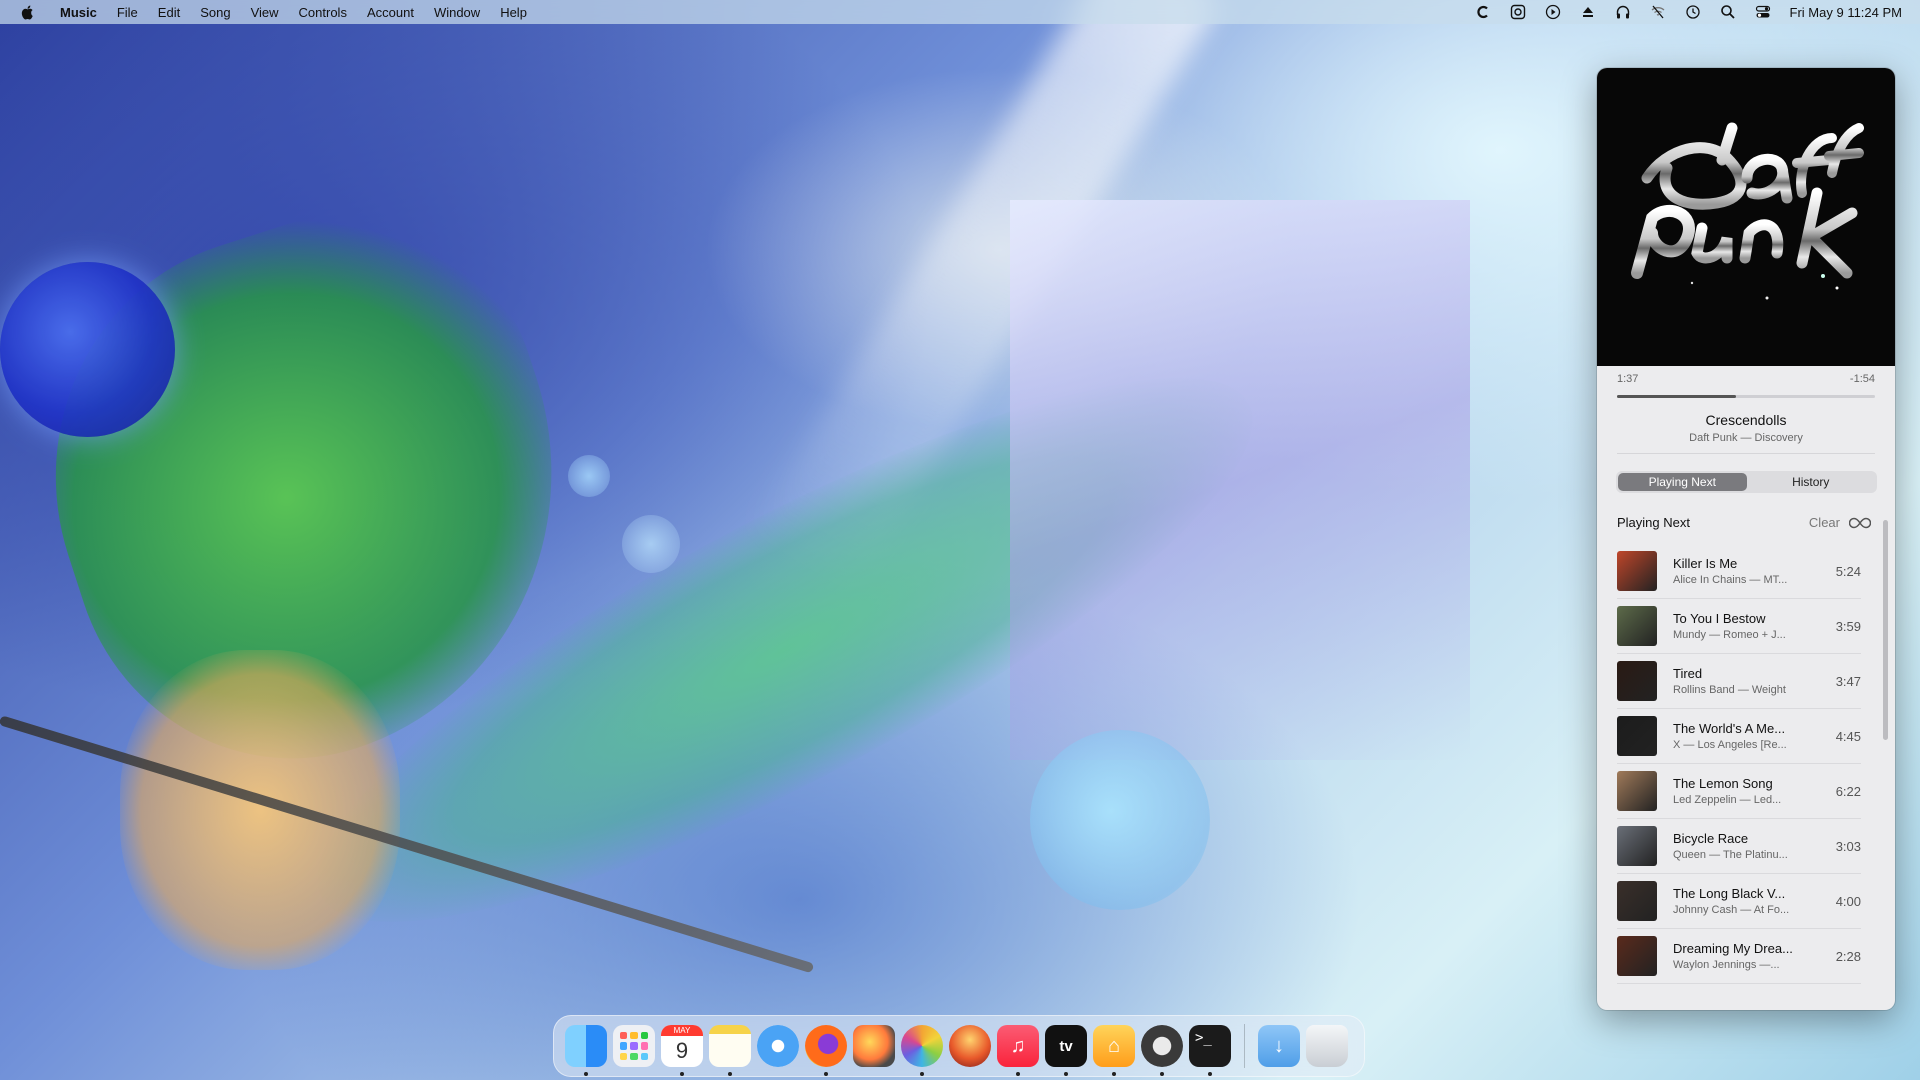  Describe the element at coordinates (1658, 12) in the screenshot. I see `wifi-off-icon` at that location.